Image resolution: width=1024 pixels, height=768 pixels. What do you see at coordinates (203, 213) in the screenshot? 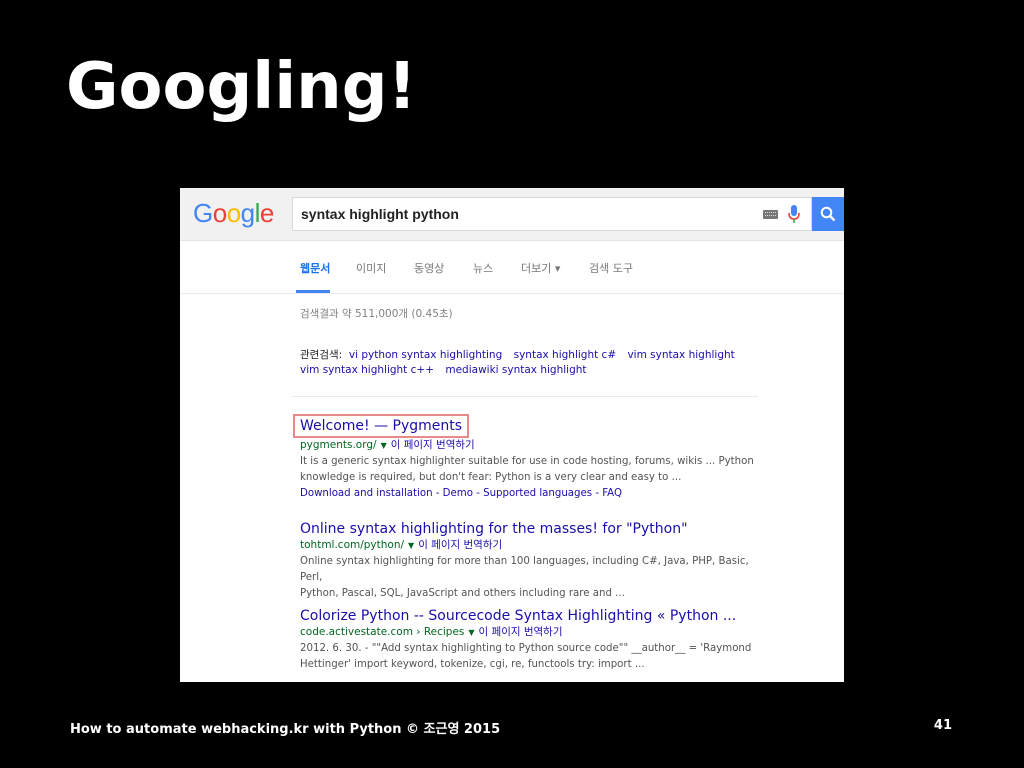
I see `logo-letter: G` at bounding box center [203, 213].